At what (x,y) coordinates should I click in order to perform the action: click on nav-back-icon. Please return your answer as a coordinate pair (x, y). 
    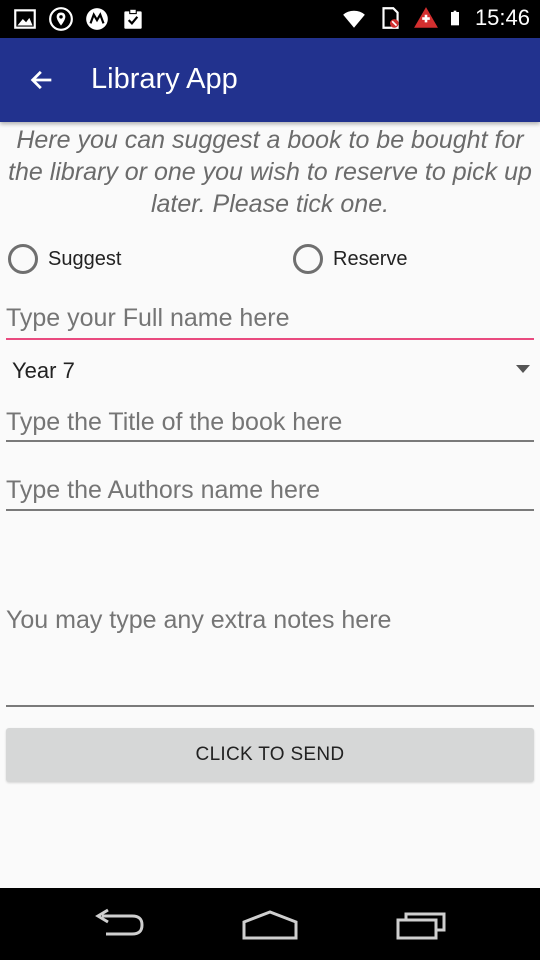
    Looking at the image, I should click on (120, 924).